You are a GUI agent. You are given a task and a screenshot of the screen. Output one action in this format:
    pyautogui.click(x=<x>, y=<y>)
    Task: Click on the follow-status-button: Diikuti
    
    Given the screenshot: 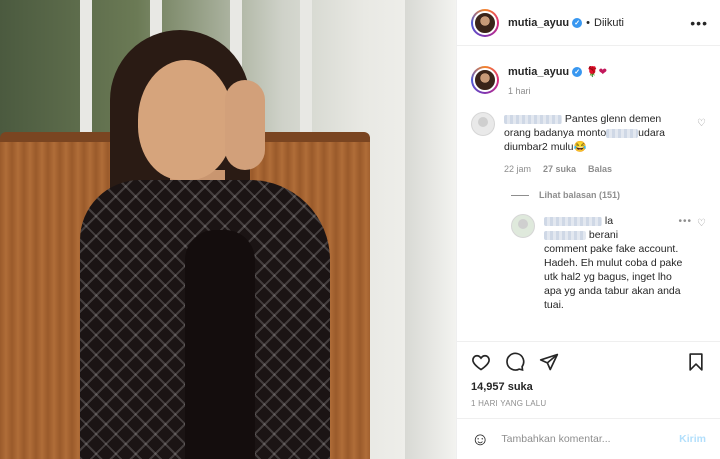 What is the action you would take?
    pyautogui.click(x=609, y=23)
    